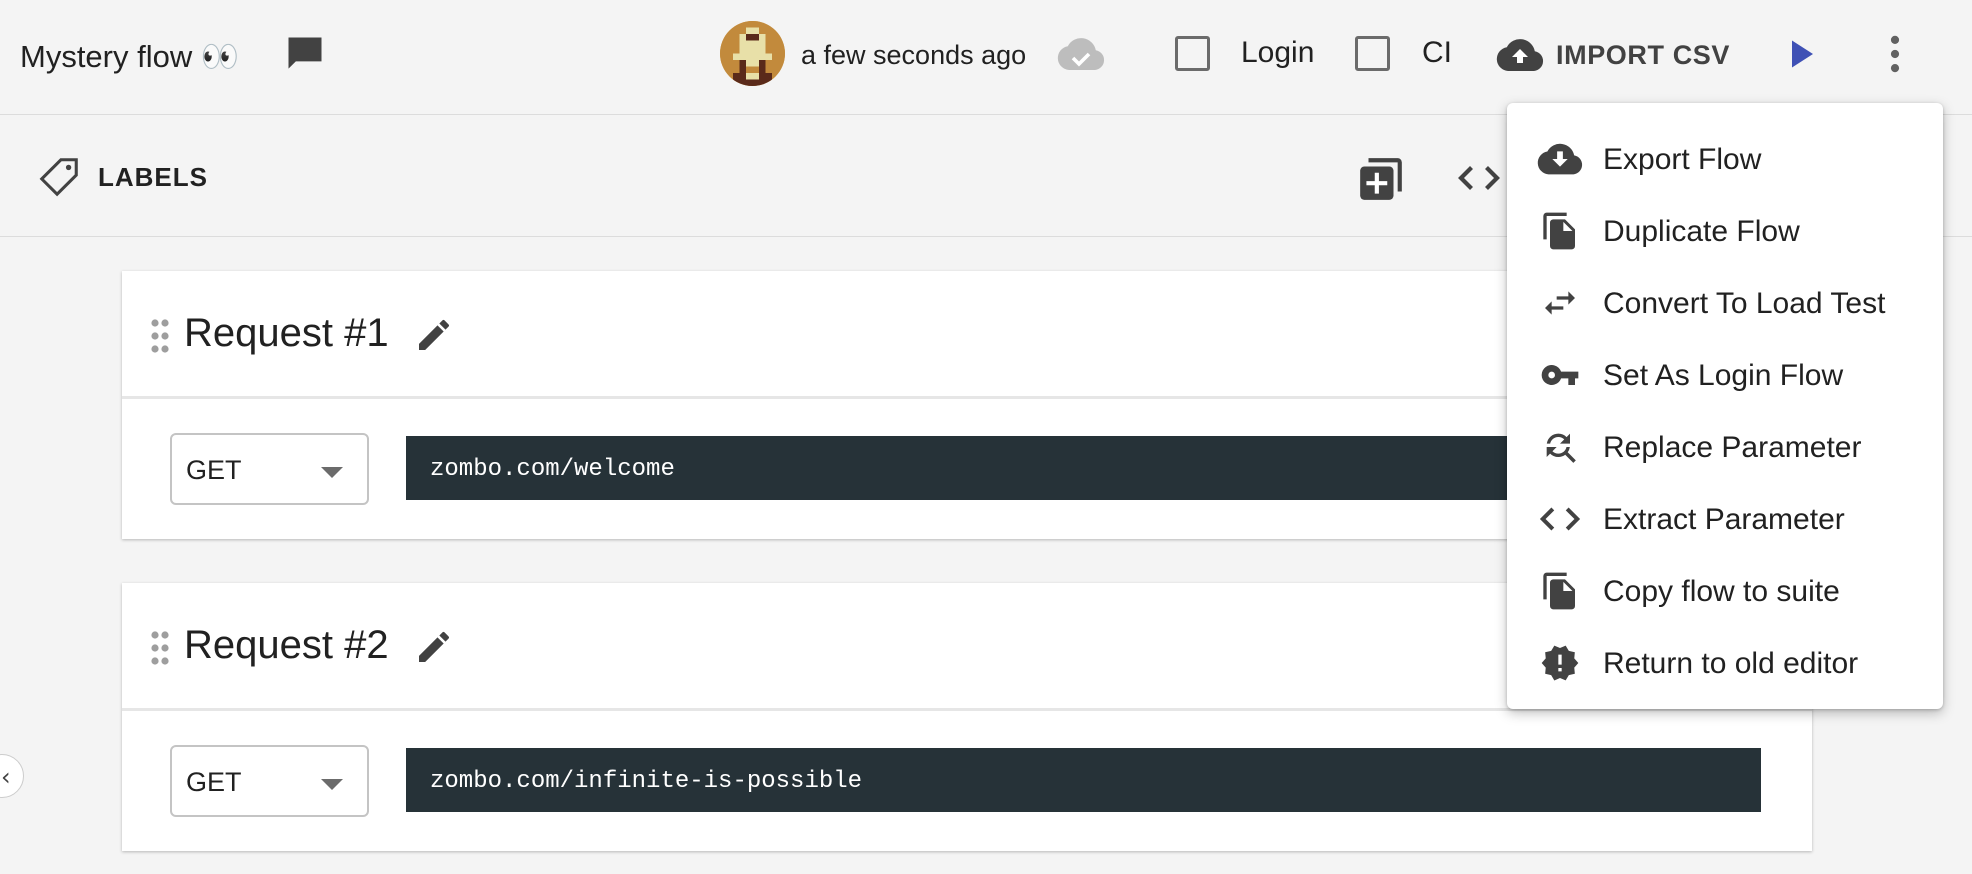  I want to click on key-icon, so click(1560, 375).